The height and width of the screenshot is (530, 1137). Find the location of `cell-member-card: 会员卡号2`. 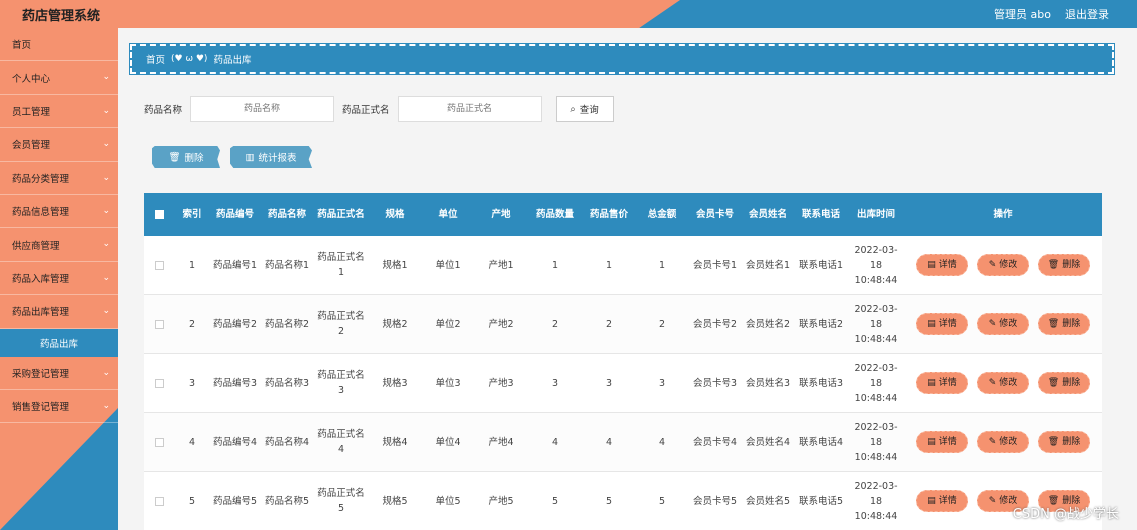

cell-member-card: 会员卡号2 is located at coordinates (715, 324).